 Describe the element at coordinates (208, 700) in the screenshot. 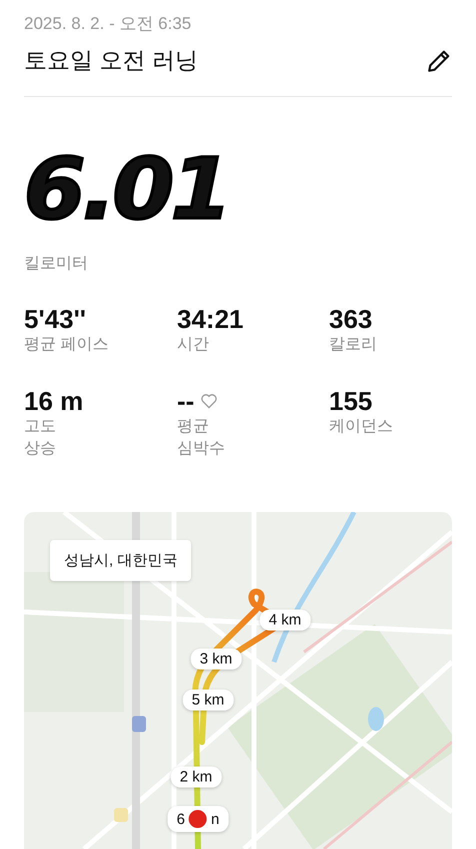

I see `distance-marker: 5 km` at that location.